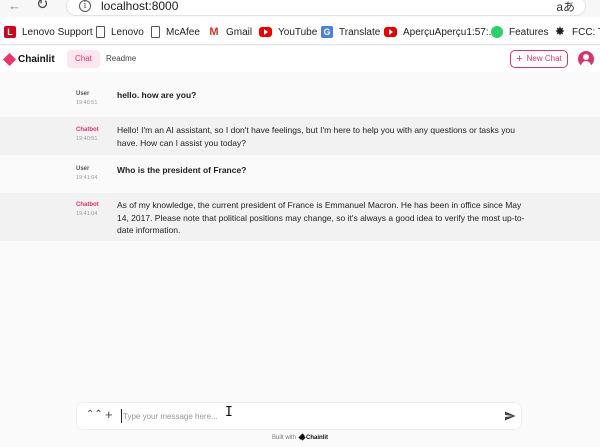 The image size is (600, 447). I want to click on bookmark-youtube: YouTube, so click(288, 32).